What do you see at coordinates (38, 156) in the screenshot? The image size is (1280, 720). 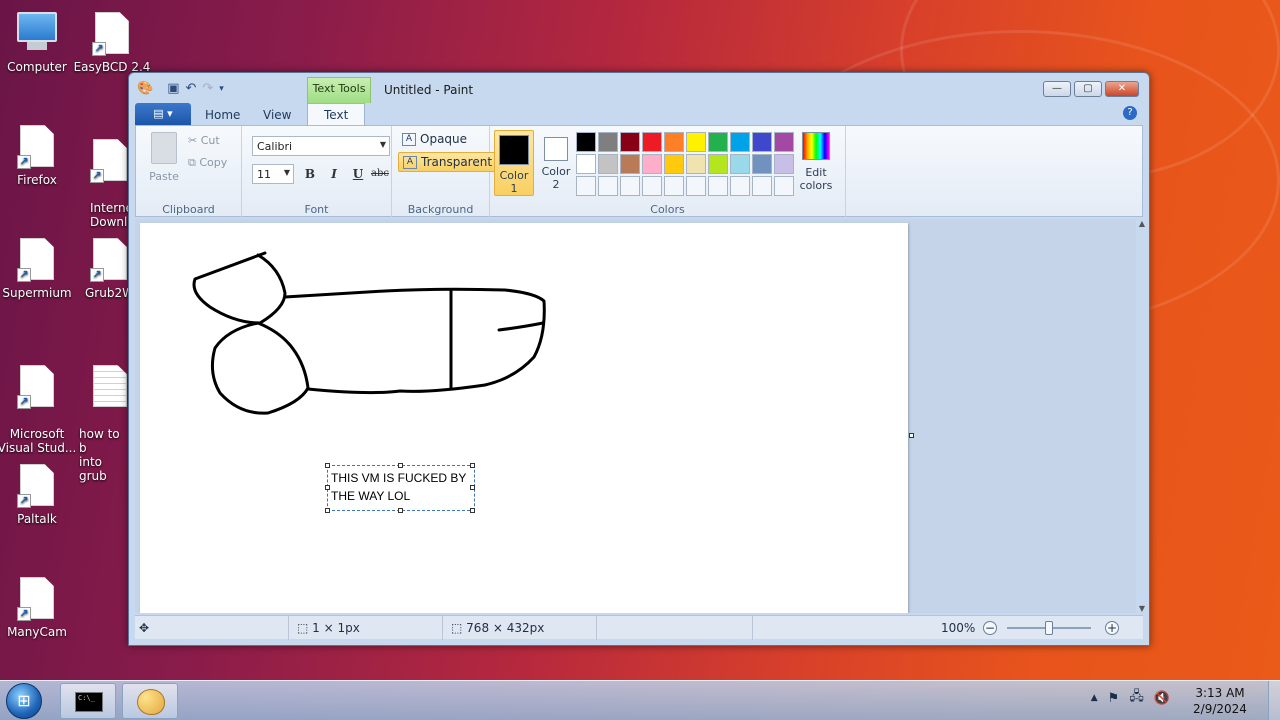 I see `desktop-icon-firefox: ↗ Firefox` at bounding box center [38, 156].